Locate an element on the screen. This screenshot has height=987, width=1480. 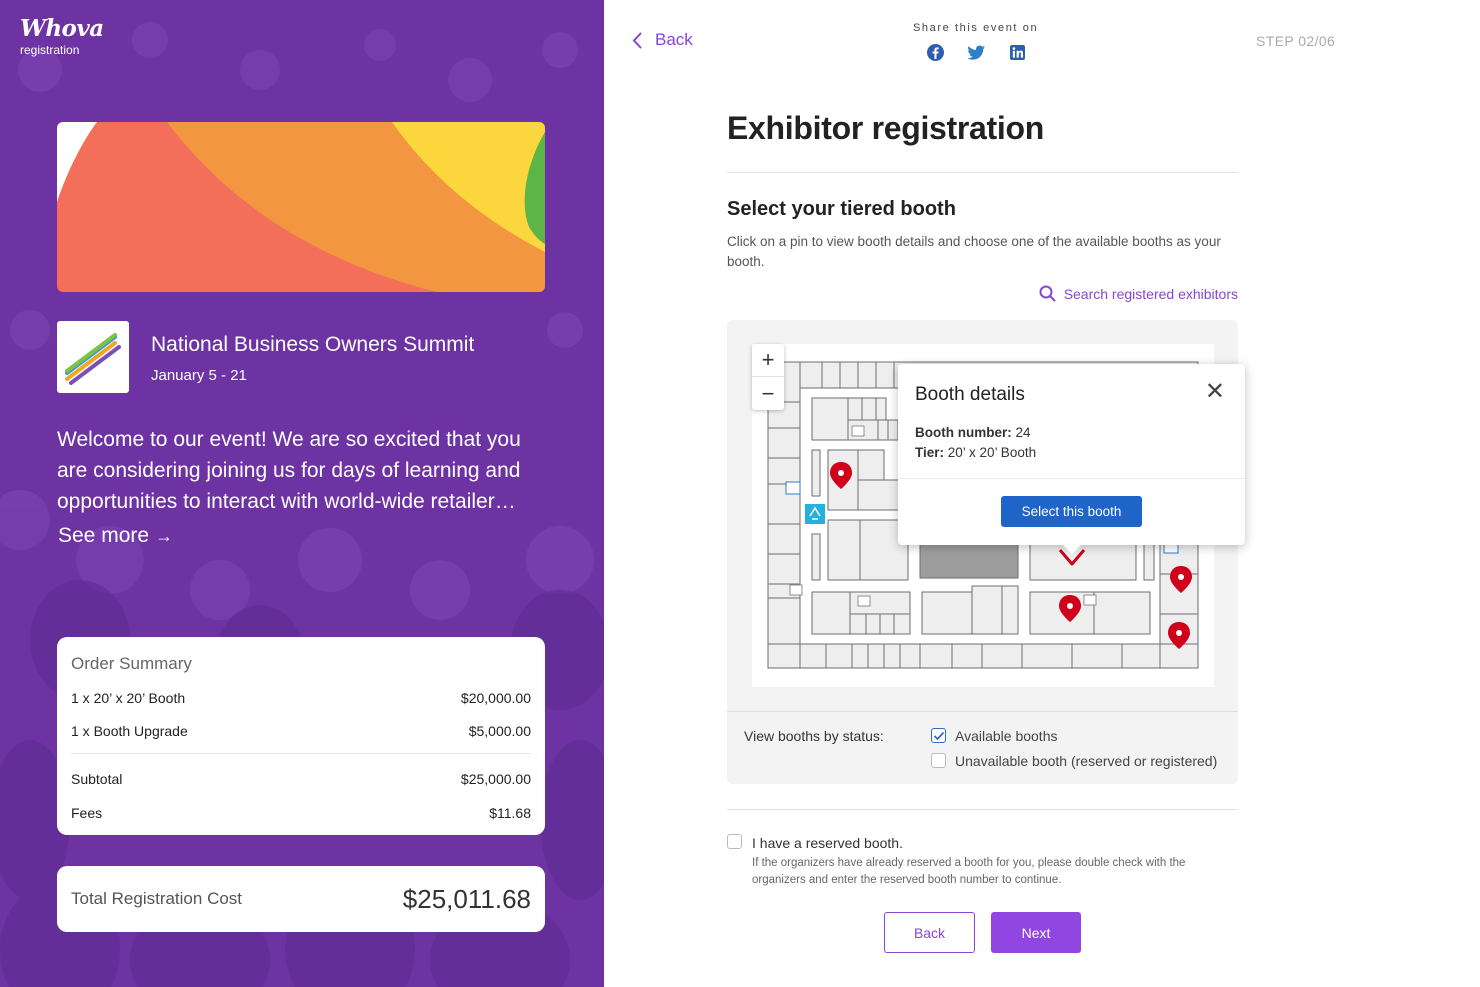
zoom-out-button: − is located at coordinates (768, 393).